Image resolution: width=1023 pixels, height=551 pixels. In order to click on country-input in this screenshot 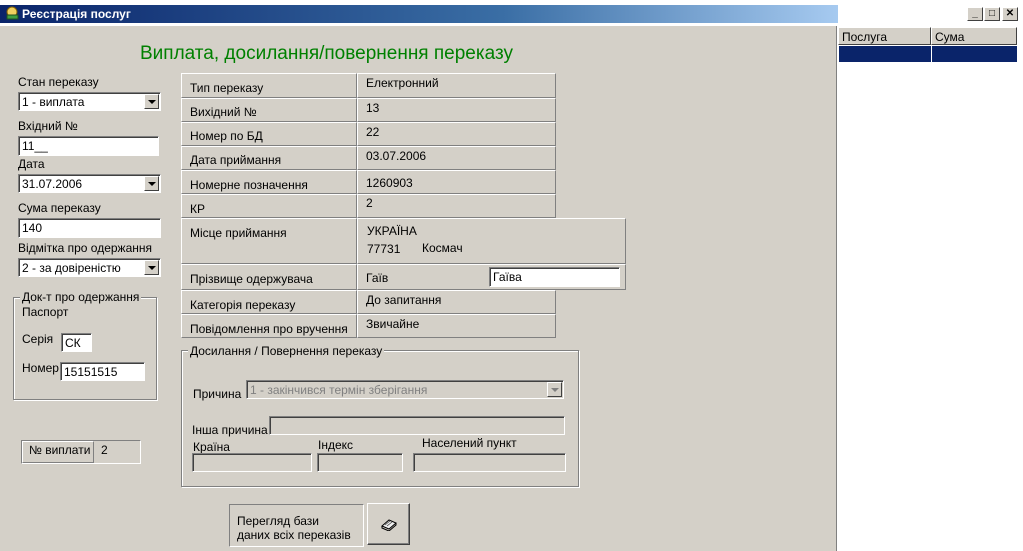, I will do `click(252, 462)`.